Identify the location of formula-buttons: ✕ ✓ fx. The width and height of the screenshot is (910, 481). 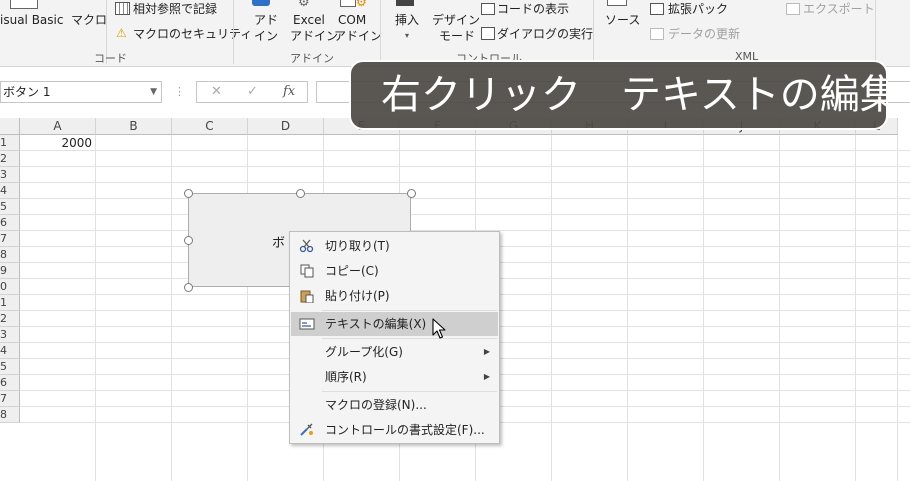
(252, 92).